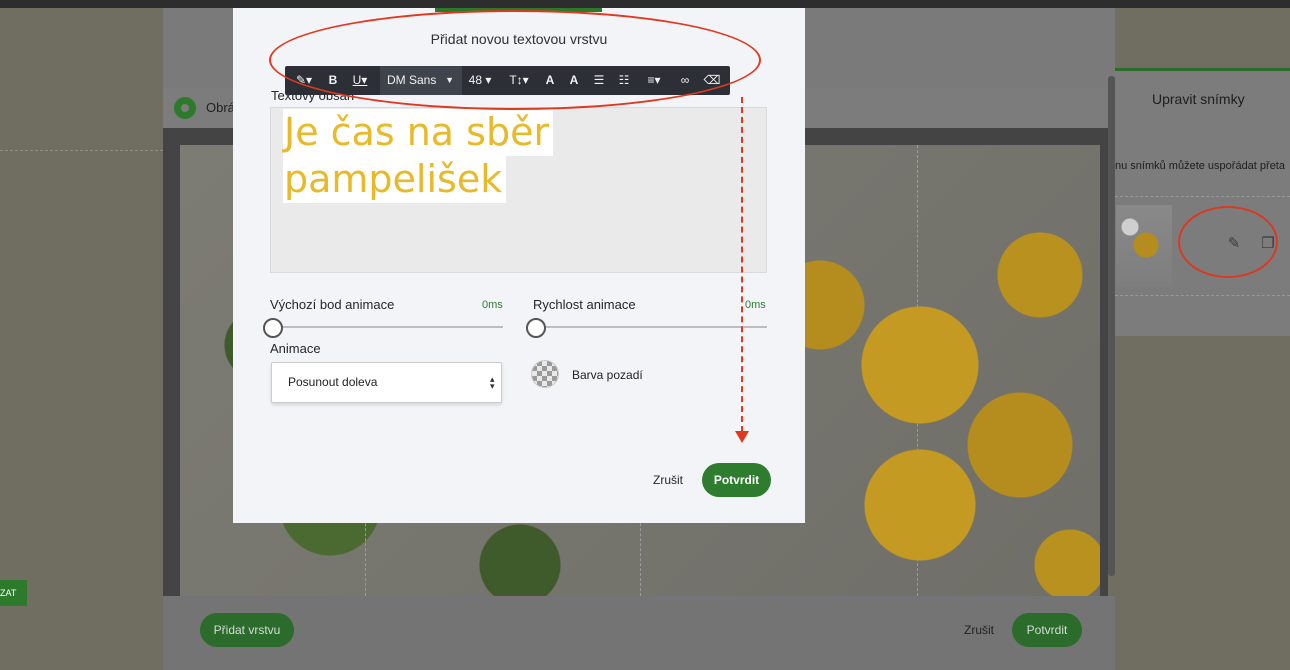 Image resolution: width=1290 pixels, height=670 pixels. I want to click on dialog-confirm-button: Potvrdit, so click(736, 480).